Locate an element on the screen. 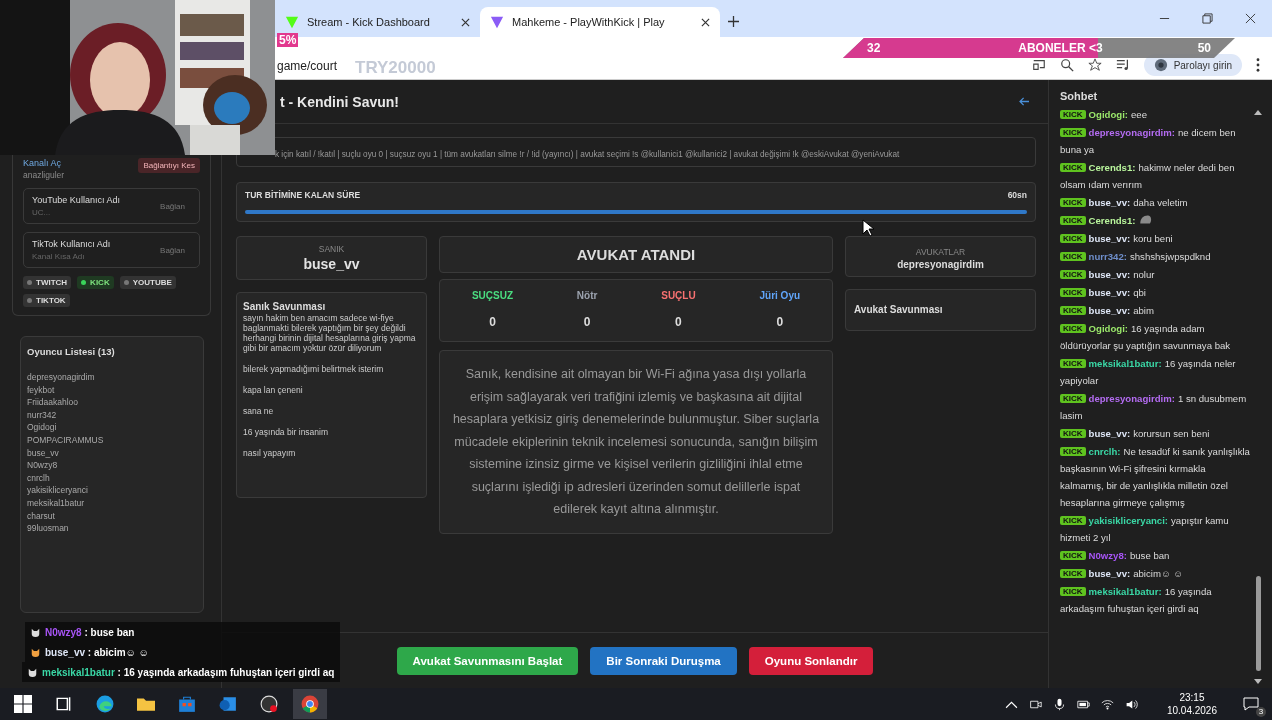 The image size is (1272, 720). triangle-icon is located at coordinates (497, 22).